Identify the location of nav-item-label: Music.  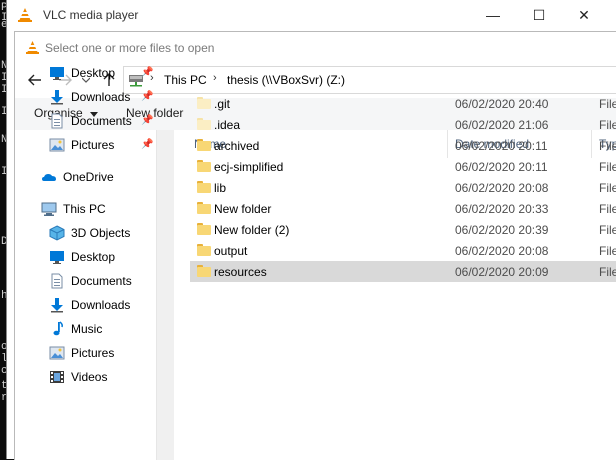
(87, 329).